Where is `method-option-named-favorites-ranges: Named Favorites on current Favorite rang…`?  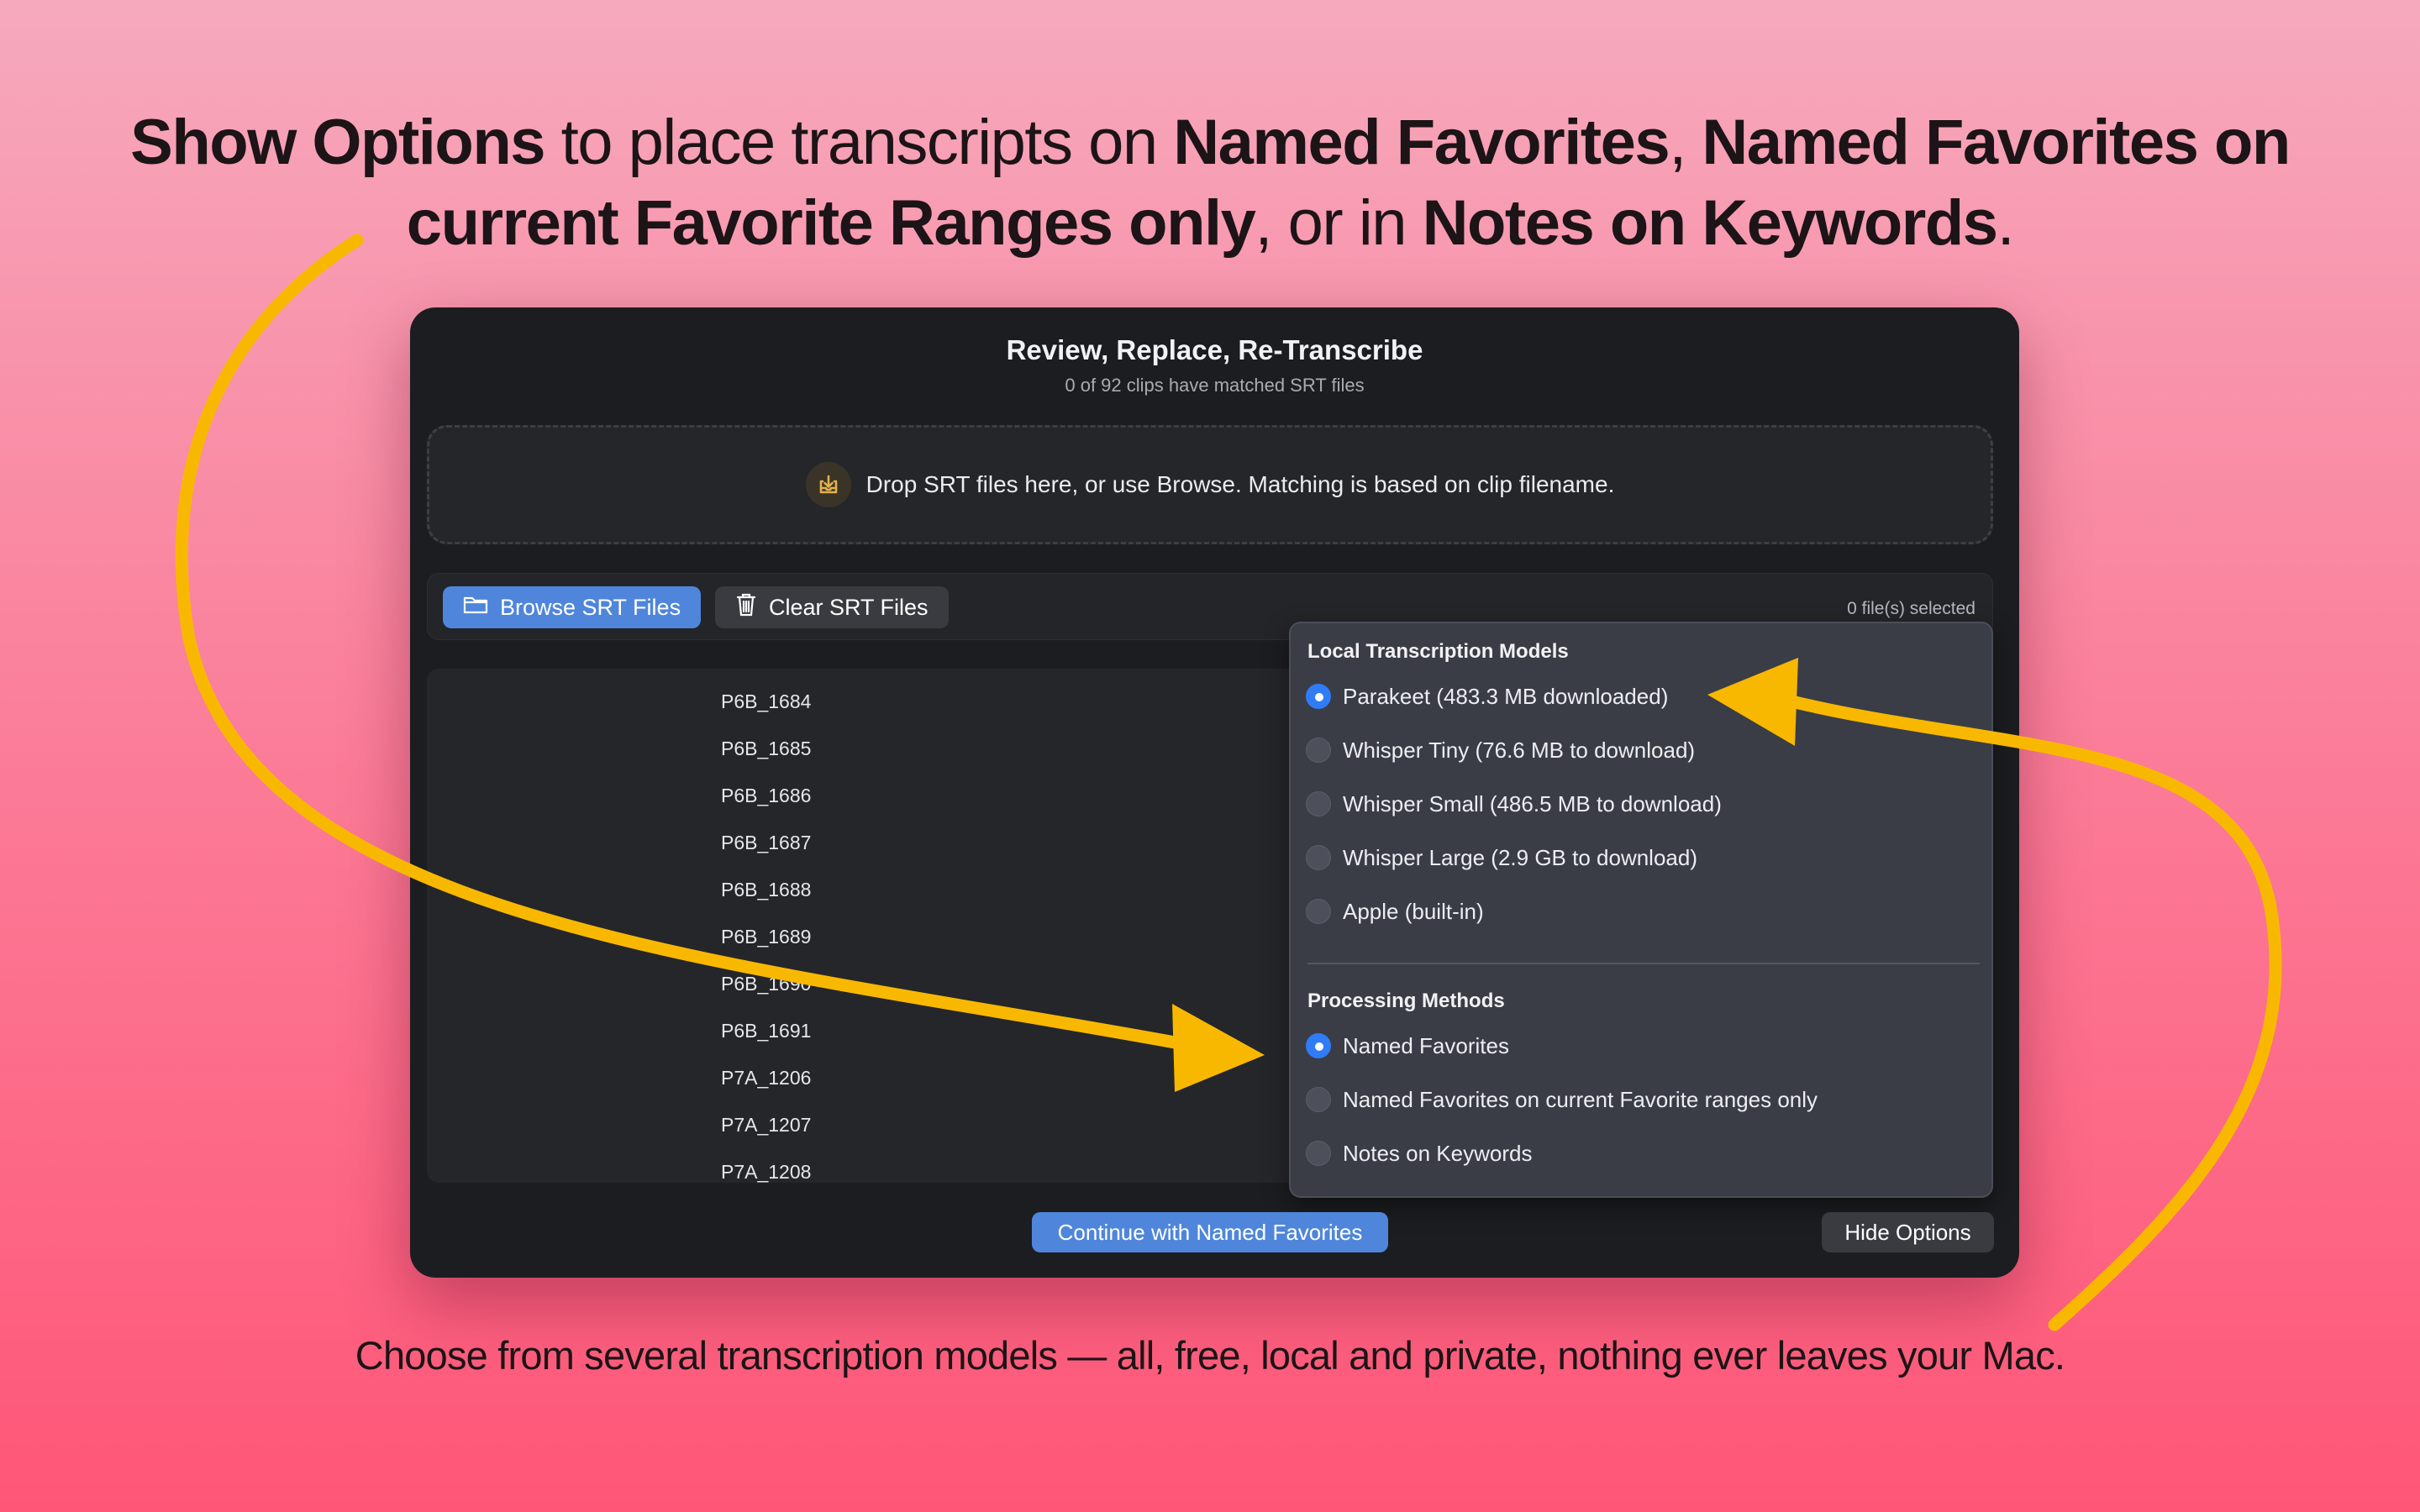
method-option-named-favorites-ranges: Named Favorites on current Favorite rang… is located at coordinates (1562, 1099).